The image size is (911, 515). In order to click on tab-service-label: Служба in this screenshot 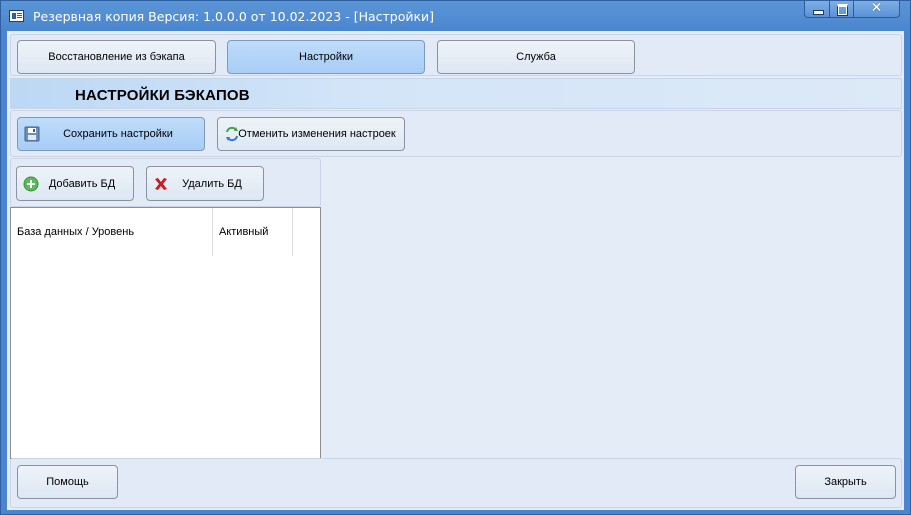, I will do `click(536, 57)`.